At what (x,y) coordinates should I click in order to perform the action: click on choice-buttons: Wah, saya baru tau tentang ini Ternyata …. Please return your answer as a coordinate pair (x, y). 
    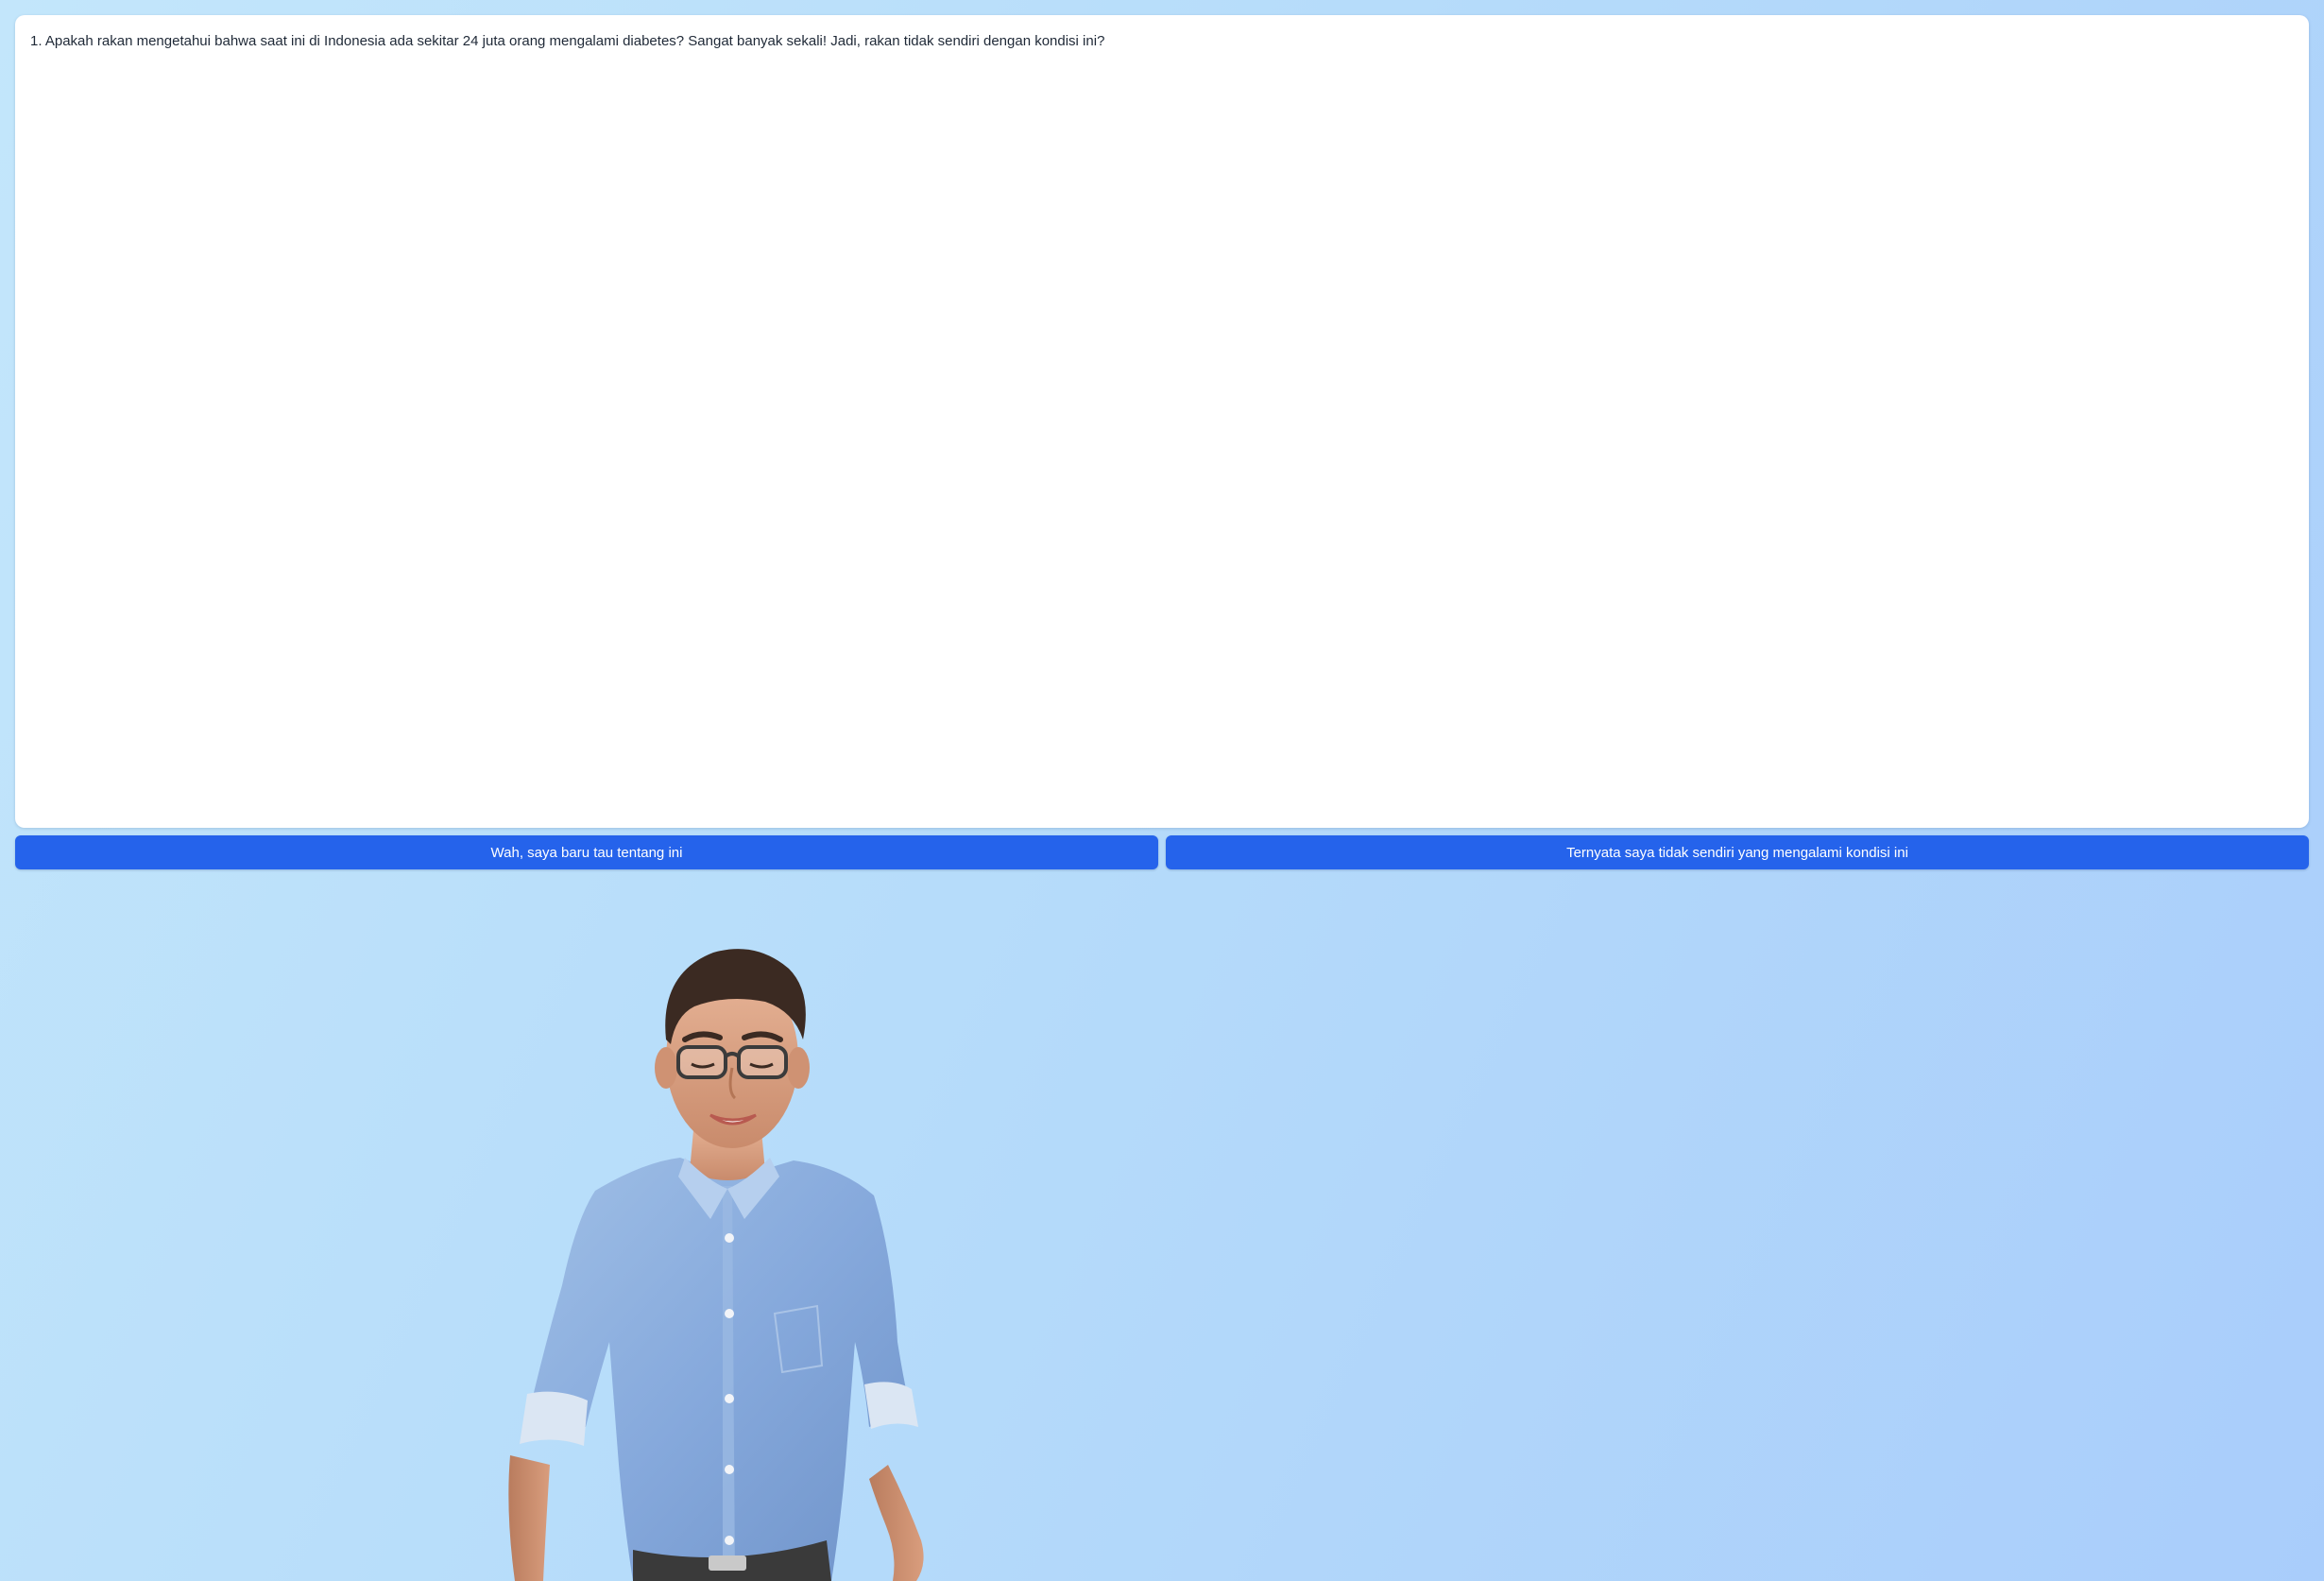
    Looking at the image, I should click on (1162, 852).